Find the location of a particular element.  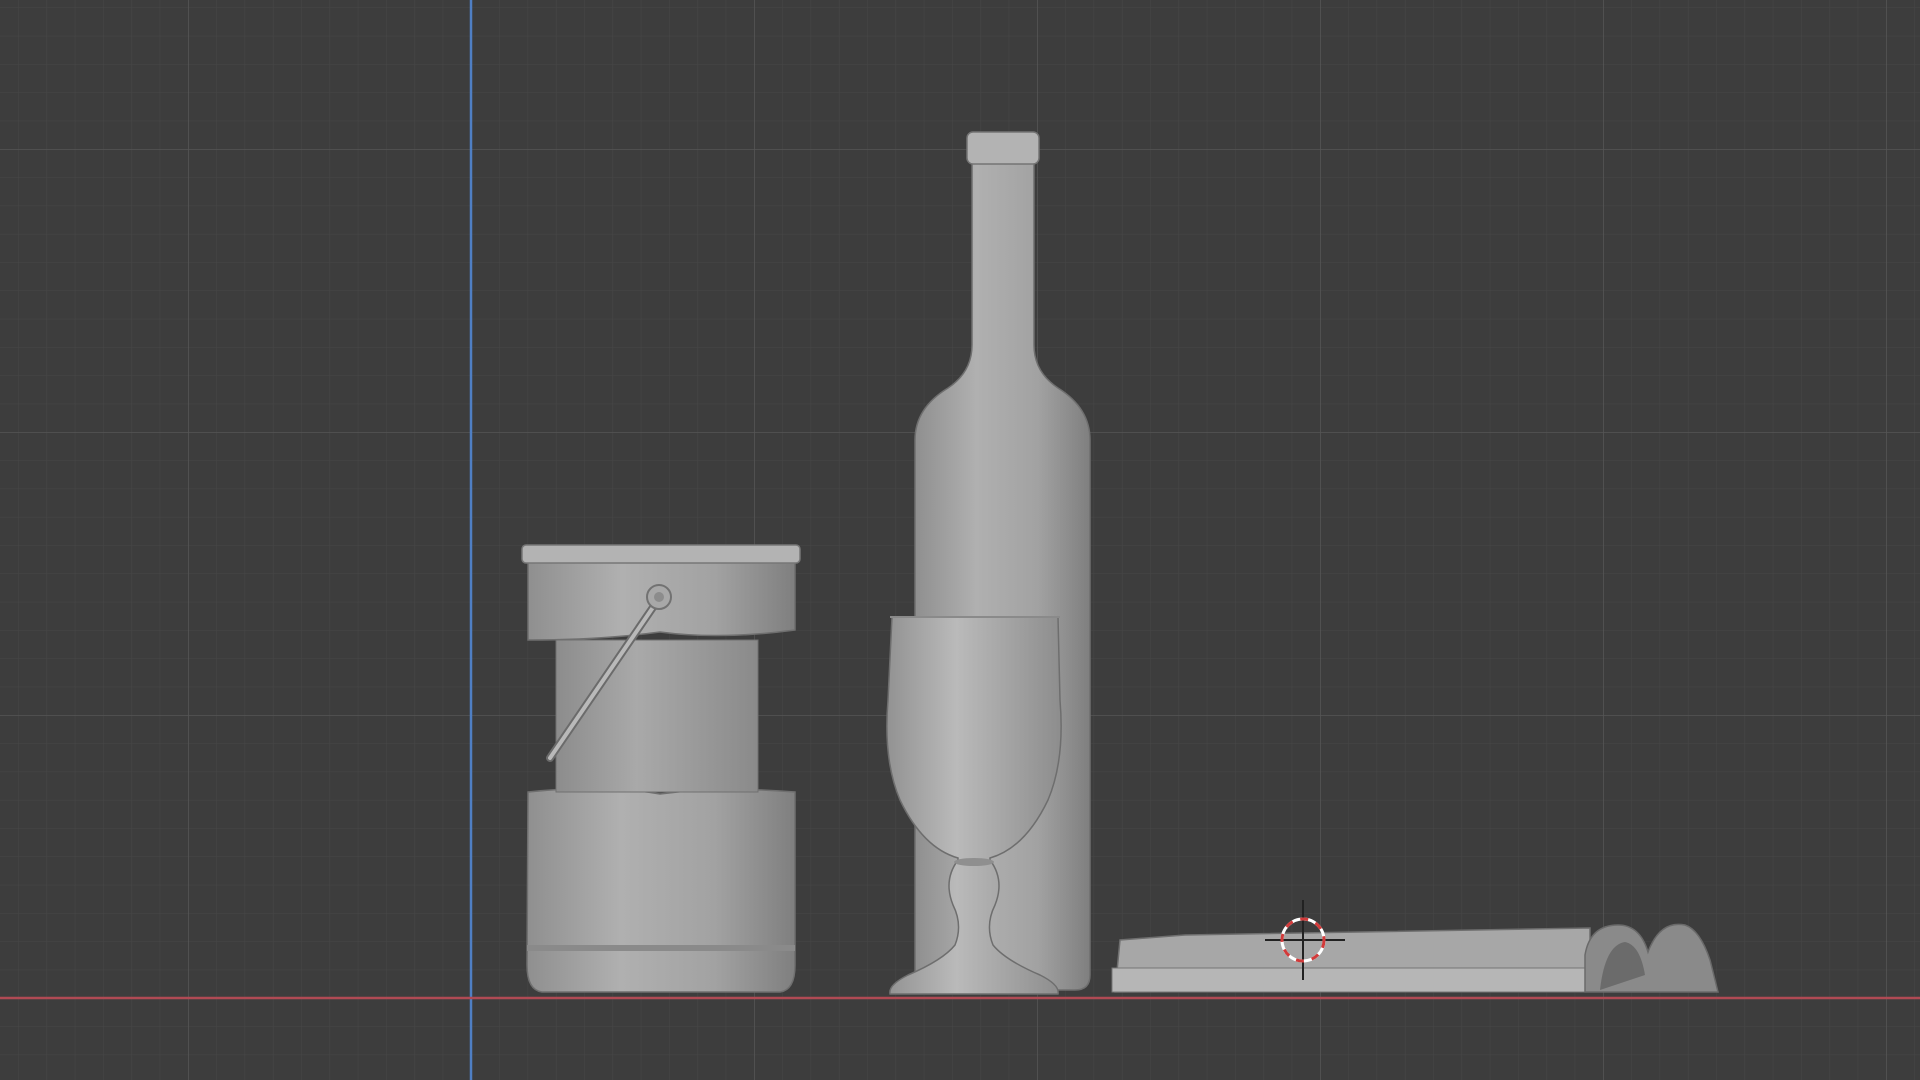

bucket-mesh is located at coordinates (661, 768).